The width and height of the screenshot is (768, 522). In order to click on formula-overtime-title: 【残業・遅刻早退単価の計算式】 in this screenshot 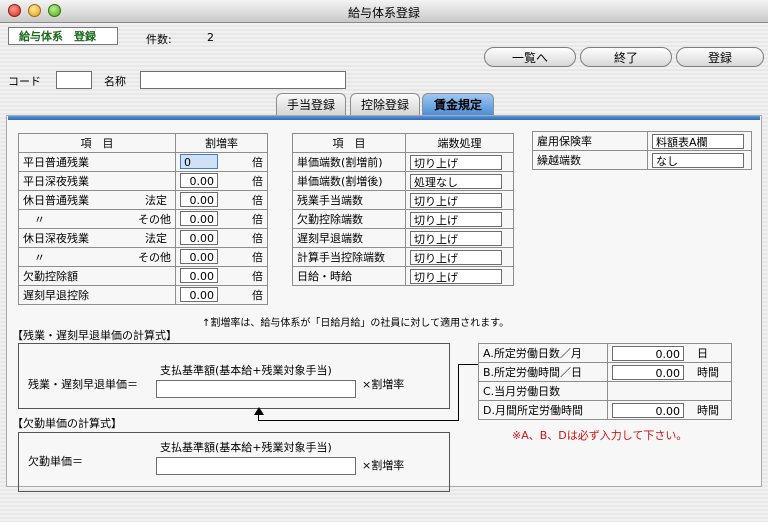, I will do `click(94, 335)`.